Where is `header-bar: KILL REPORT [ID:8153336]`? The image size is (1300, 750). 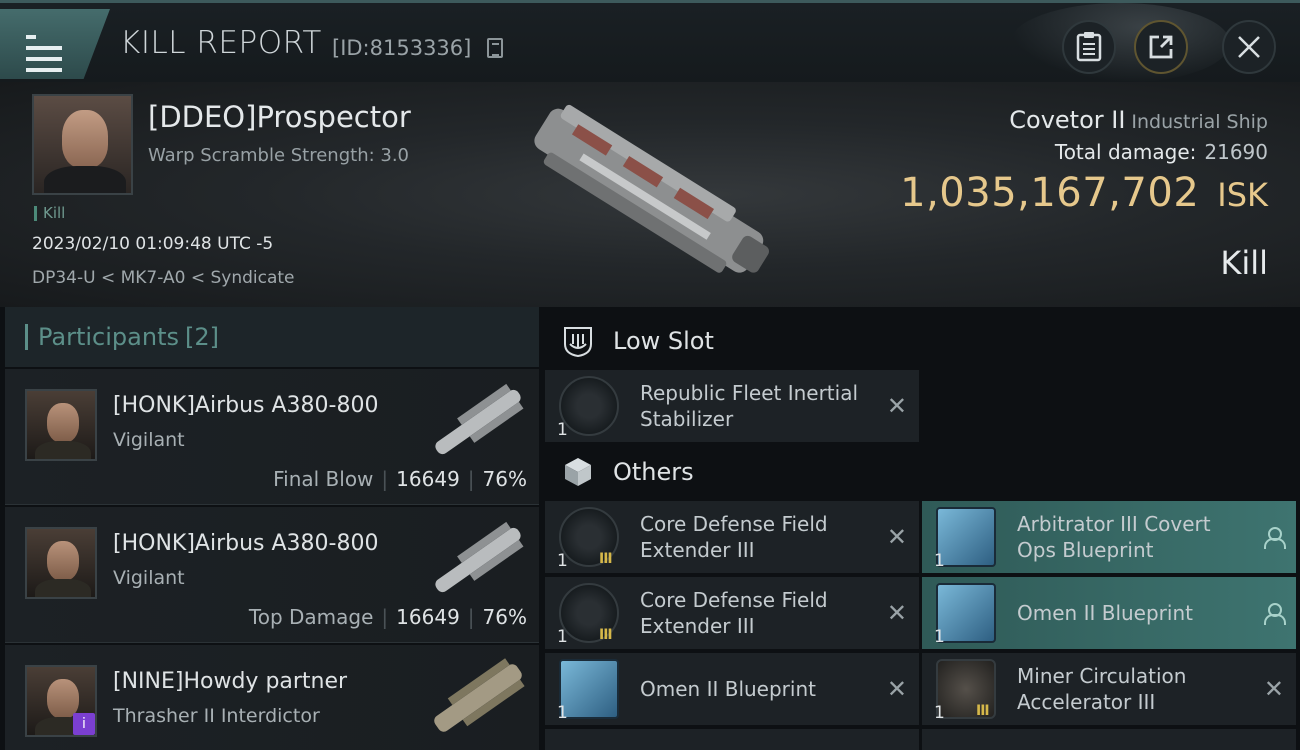 header-bar: KILL REPORT [ID:8153336] is located at coordinates (650, 41).